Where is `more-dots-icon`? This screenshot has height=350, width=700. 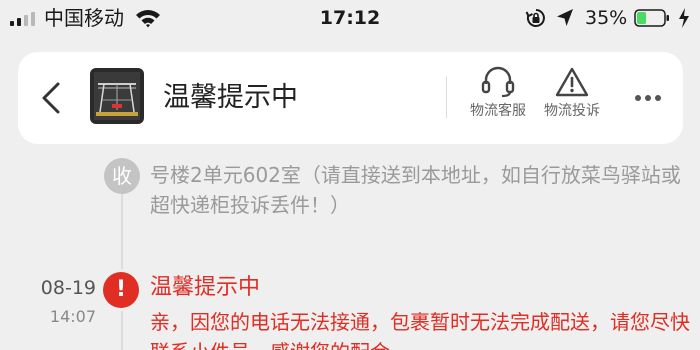
more-dots-icon is located at coordinates (648, 98).